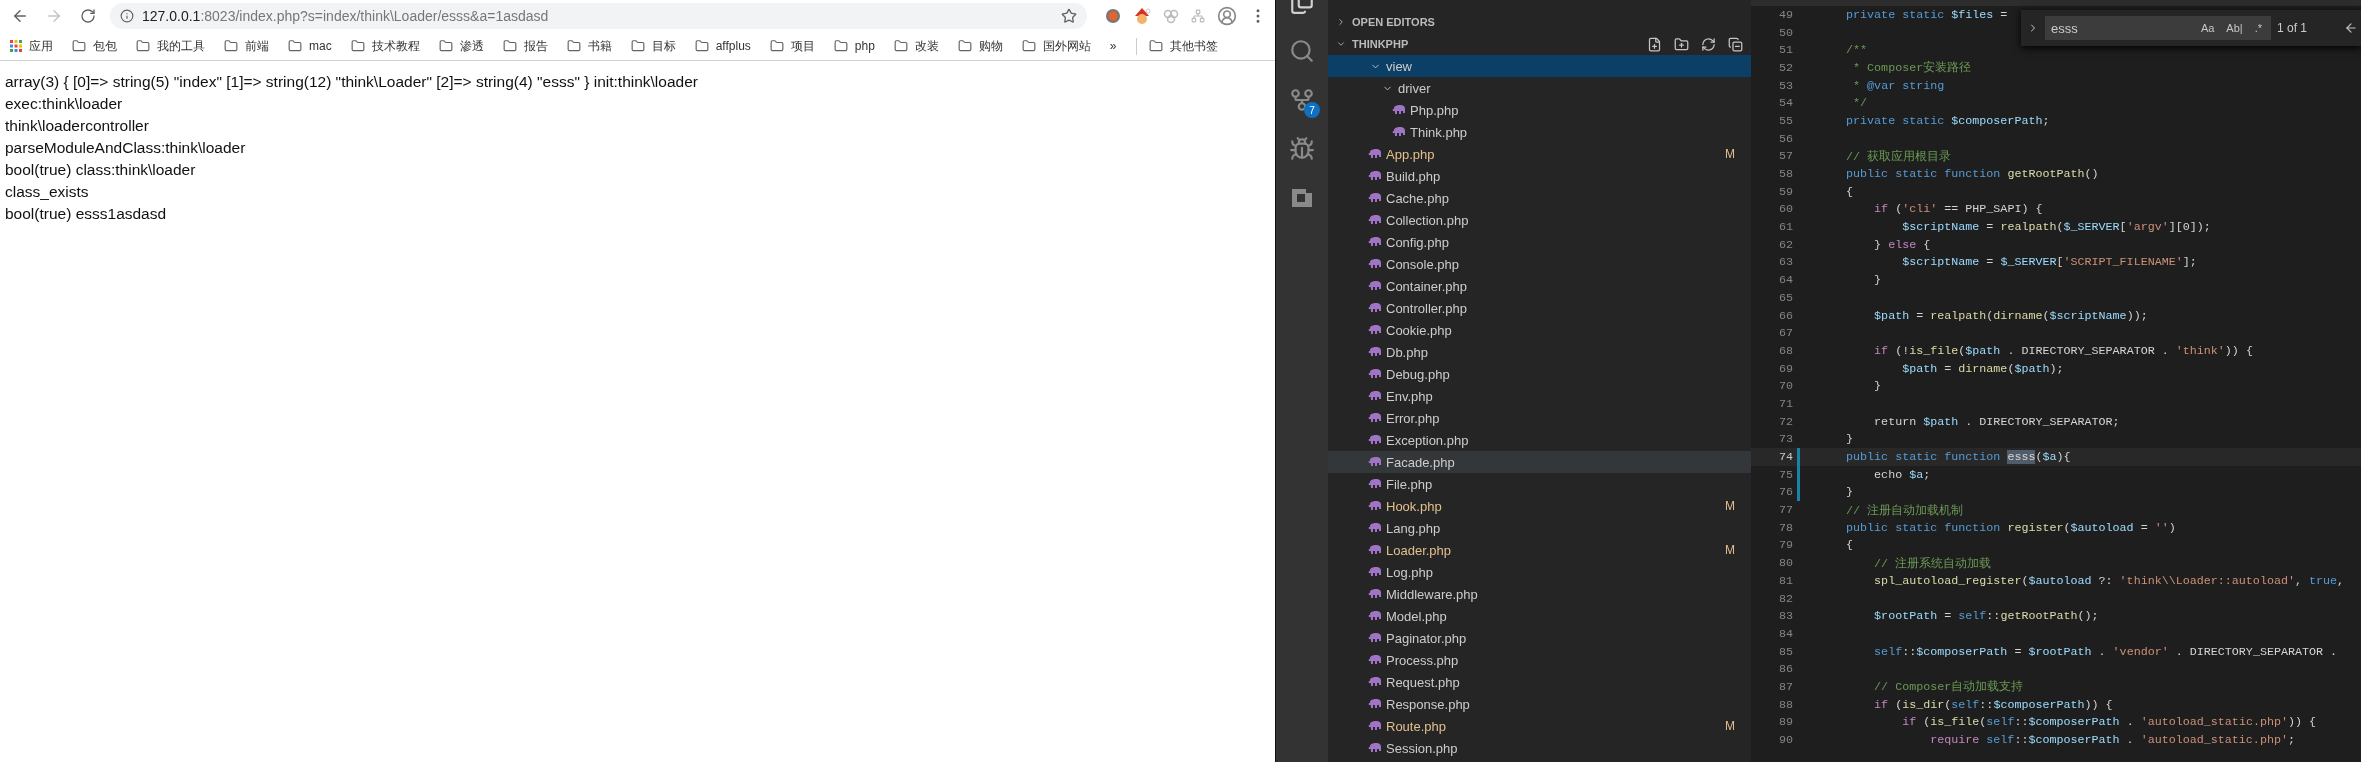 The height and width of the screenshot is (762, 2361). What do you see at coordinates (854, 46) in the screenshot?
I see `bookmark-folder: php` at bounding box center [854, 46].